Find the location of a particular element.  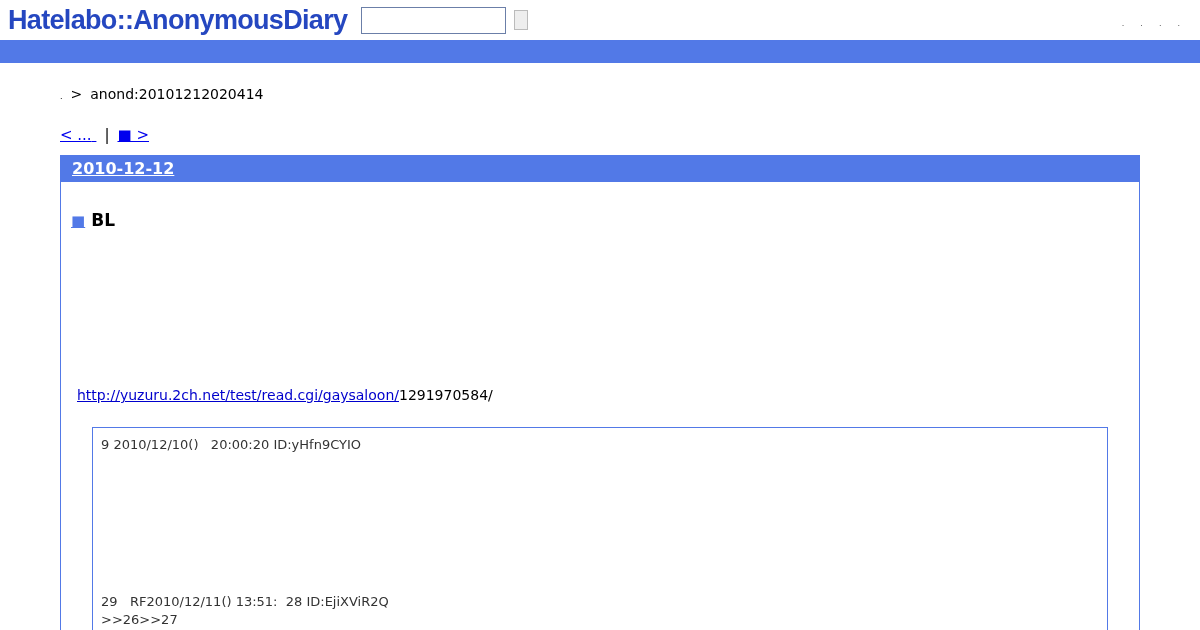

section-title: BL is located at coordinates (103, 220).